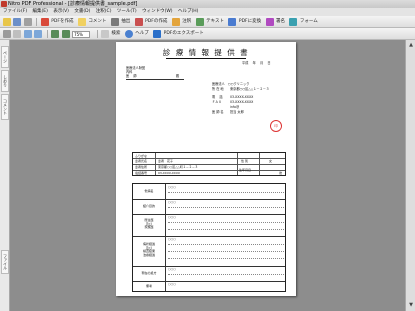 This screenshot has width=415, height=311. What do you see at coordinates (245, 170) in the screenshot?
I see `birth-label: 生年月日` at bounding box center [245, 170].